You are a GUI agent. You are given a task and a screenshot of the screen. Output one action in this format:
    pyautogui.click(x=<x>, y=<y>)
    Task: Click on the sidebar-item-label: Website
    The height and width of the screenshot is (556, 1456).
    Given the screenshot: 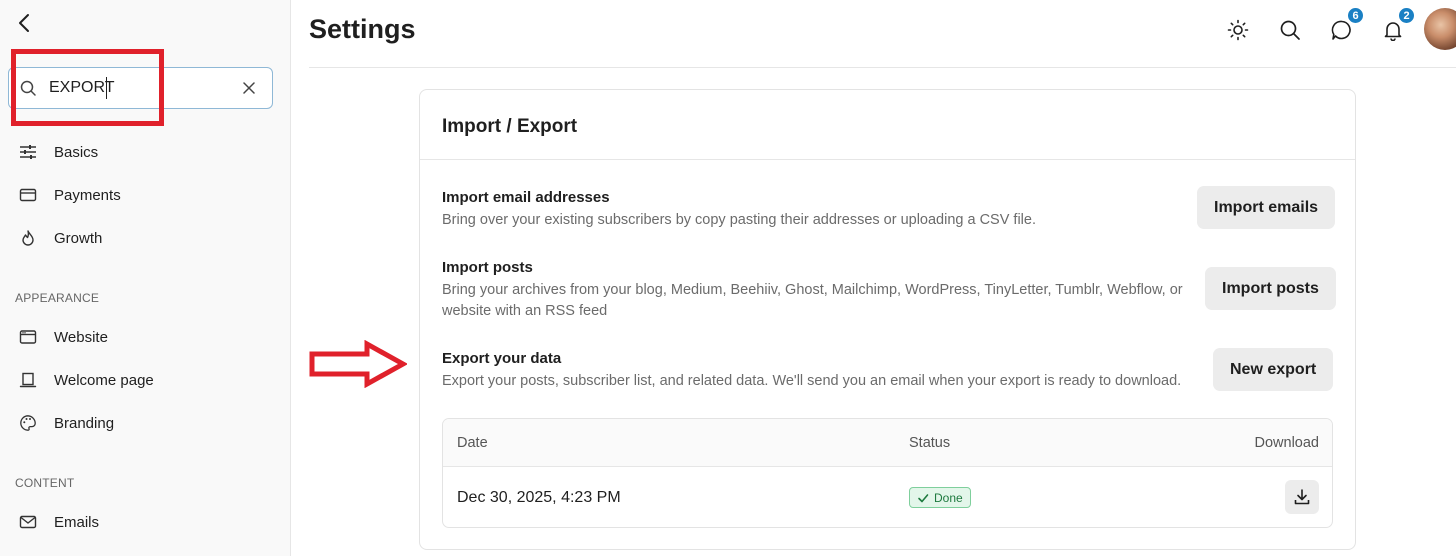 What is the action you would take?
    pyautogui.click(x=81, y=337)
    